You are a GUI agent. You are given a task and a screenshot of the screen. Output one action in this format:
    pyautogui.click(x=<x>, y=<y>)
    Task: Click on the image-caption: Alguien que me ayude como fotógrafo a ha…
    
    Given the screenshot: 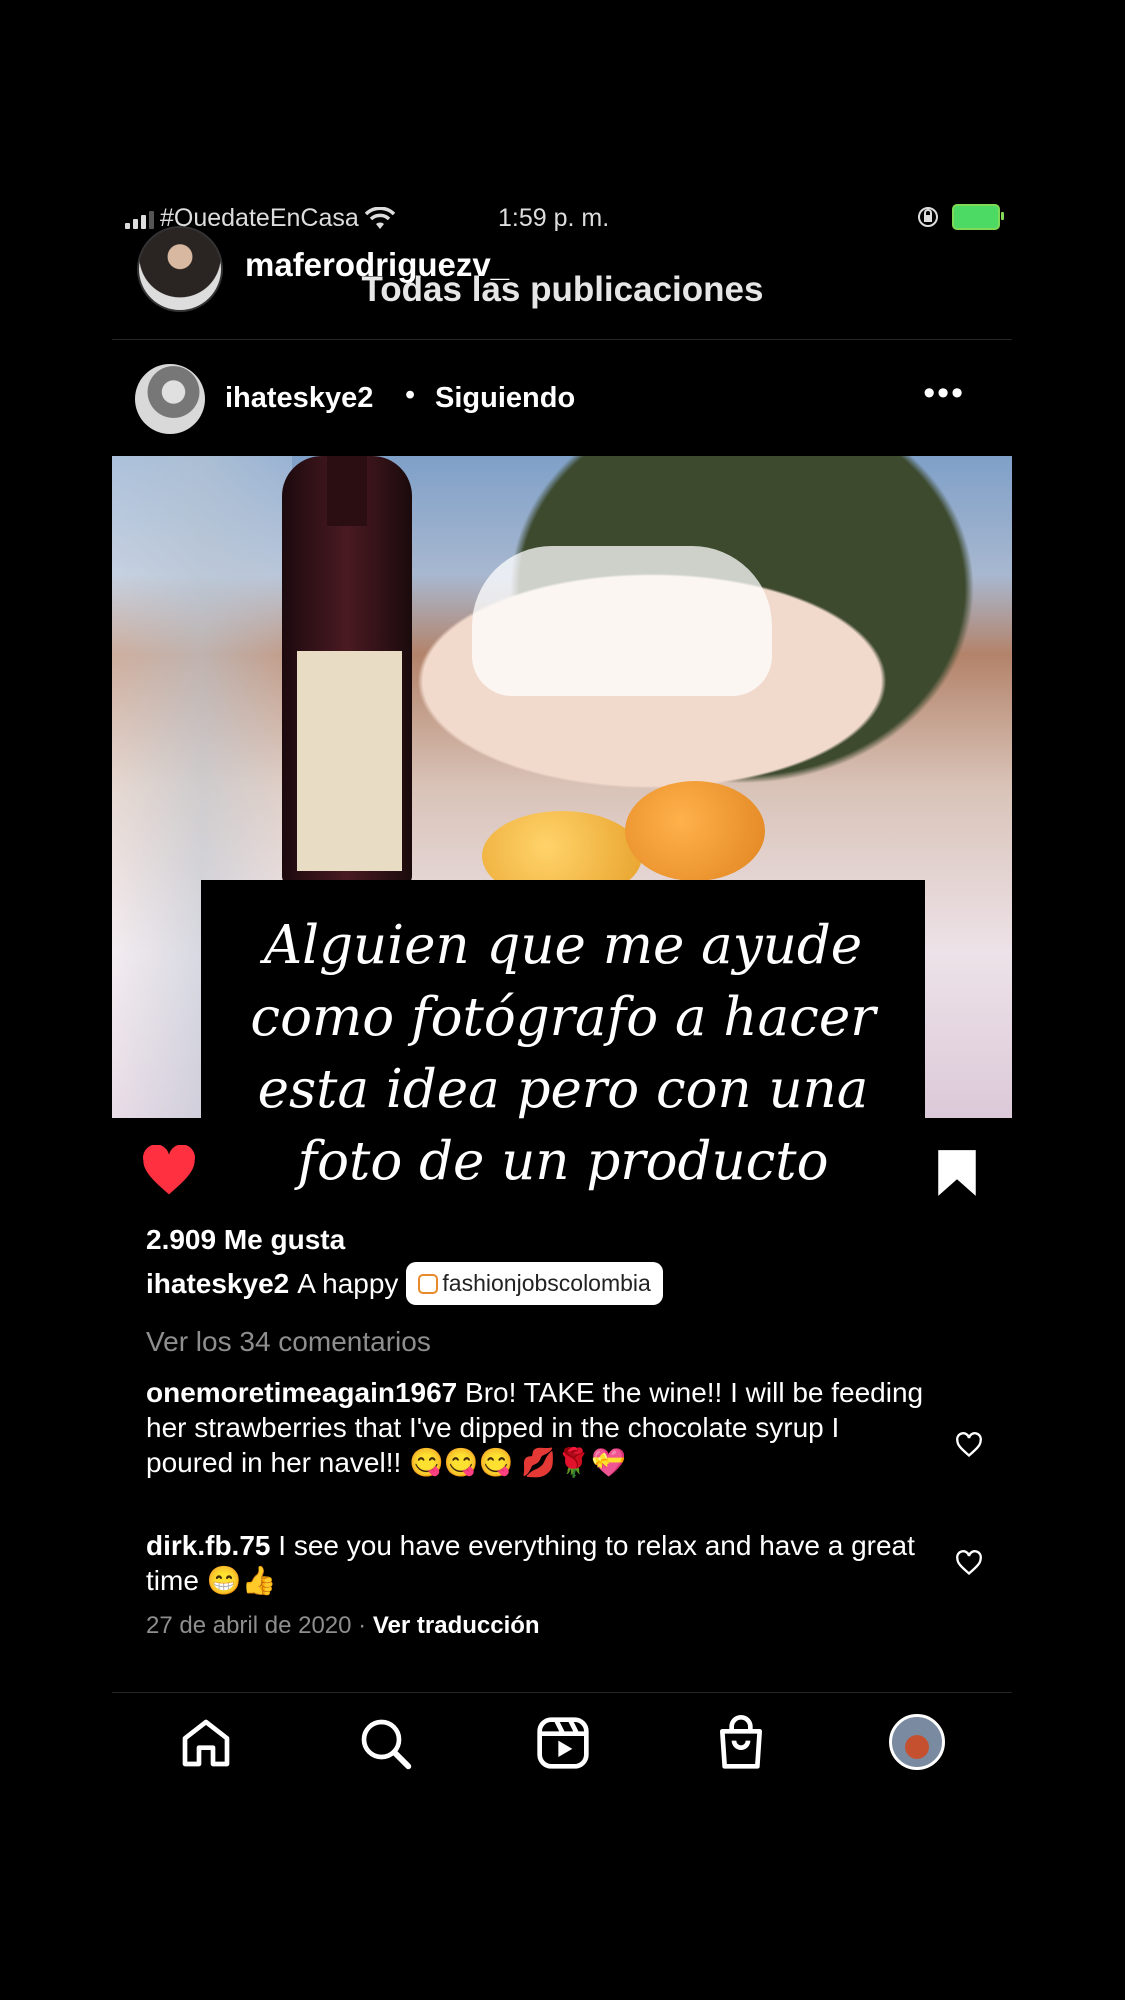 What is the action you would take?
    pyautogui.click(x=563, y=1053)
    